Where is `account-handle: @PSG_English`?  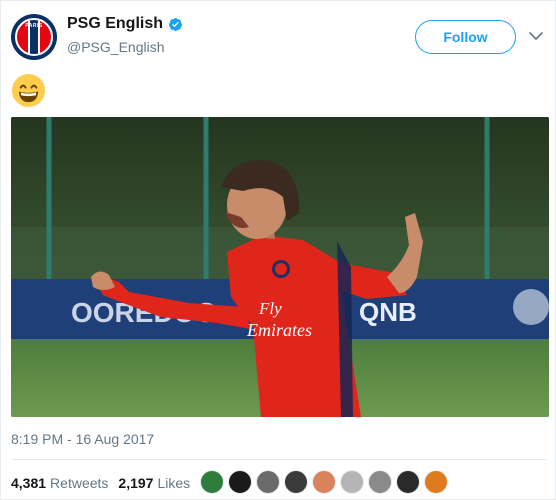 account-handle: @PSG_English is located at coordinates (115, 47).